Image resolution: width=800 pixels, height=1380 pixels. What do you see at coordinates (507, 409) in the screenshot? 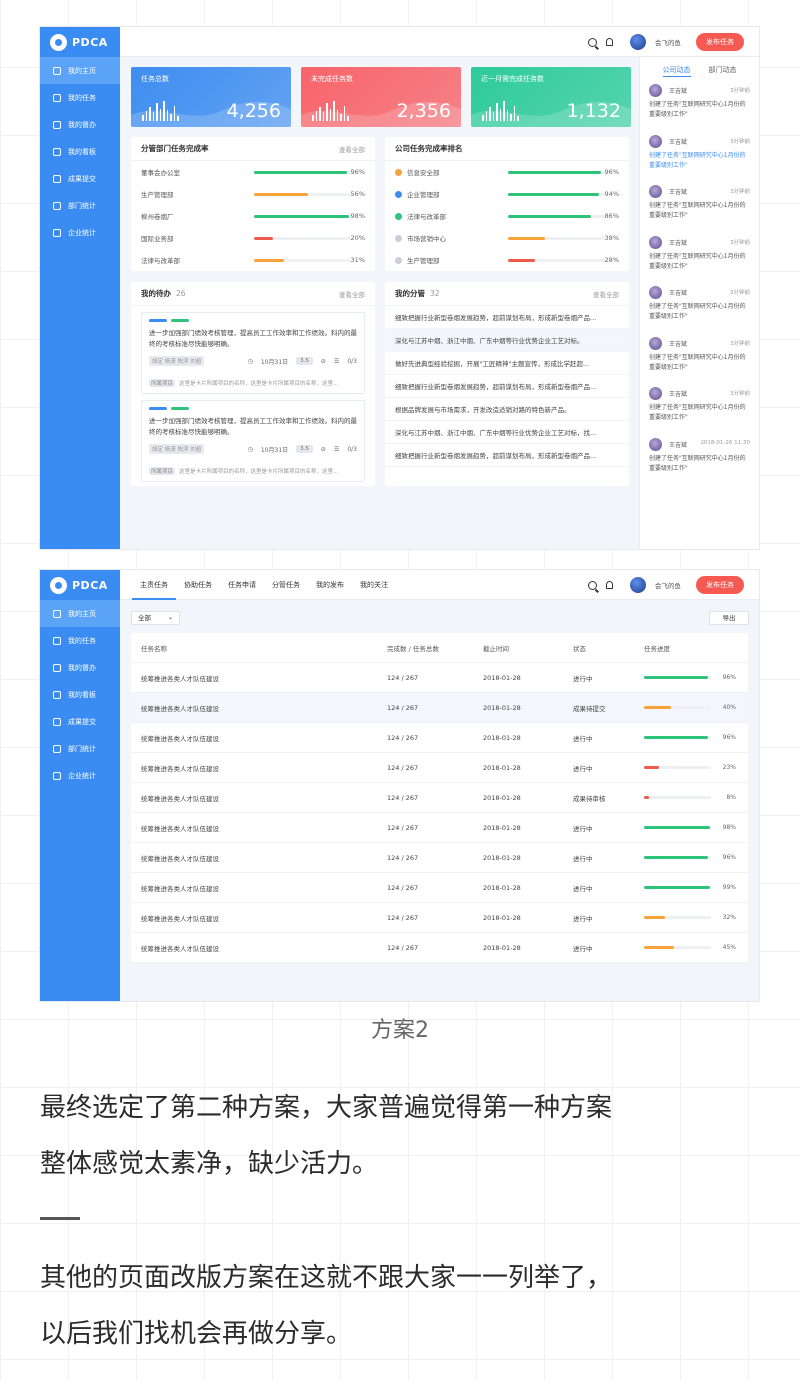
I see `managed-row: 根据品牌发展与市场需求，开发改造适销对路的特色新产品。` at bounding box center [507, 409].